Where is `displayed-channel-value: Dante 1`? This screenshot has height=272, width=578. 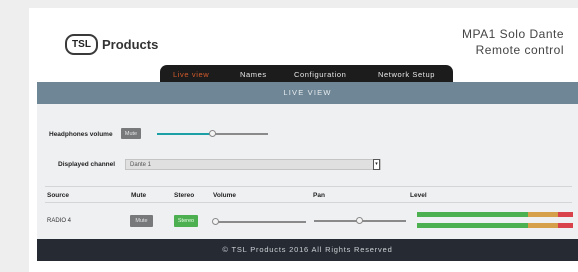
displayed-channel-value: Dante 1 is located at coordinates (141, 165).